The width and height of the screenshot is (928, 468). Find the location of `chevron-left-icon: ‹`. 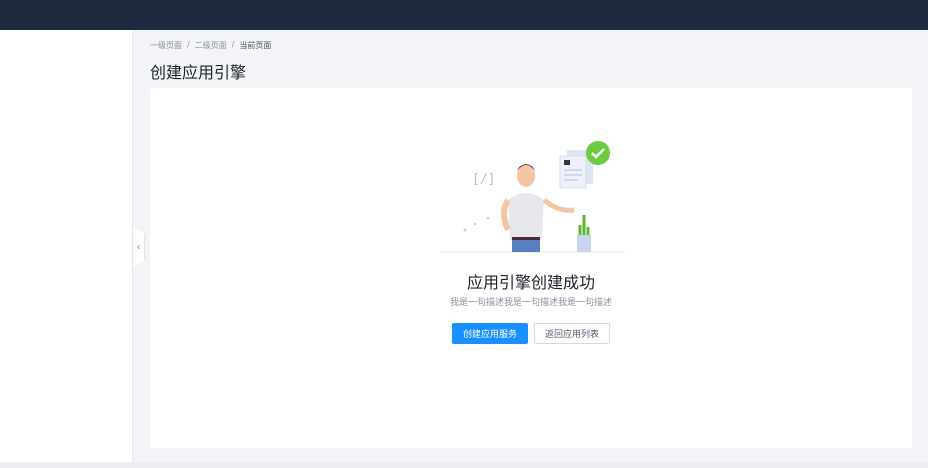

chevron-left-icon: ‹ is located at coordinates (138, 247).